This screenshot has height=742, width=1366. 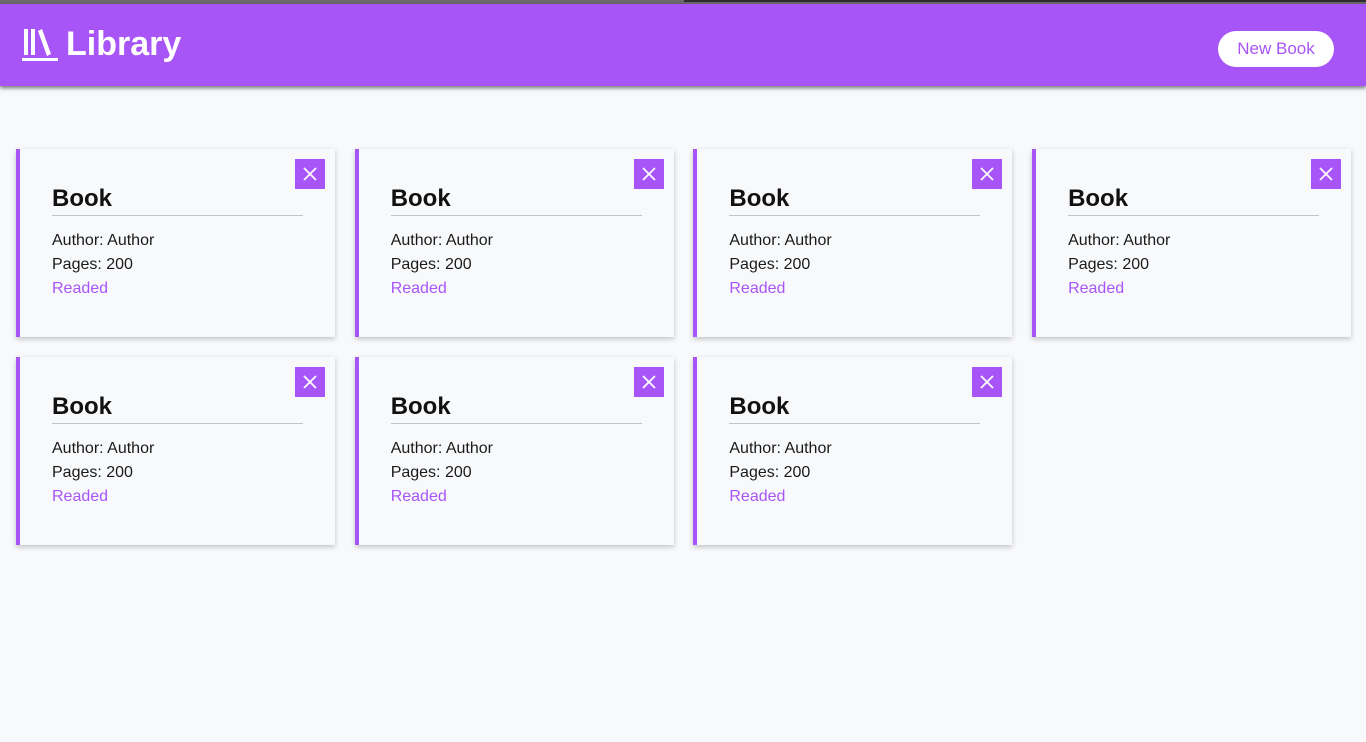 What do you see at coordinates (683, 45) in the screenshot?
I see `app-header: Library New Book` at bounding box center [683, 45].